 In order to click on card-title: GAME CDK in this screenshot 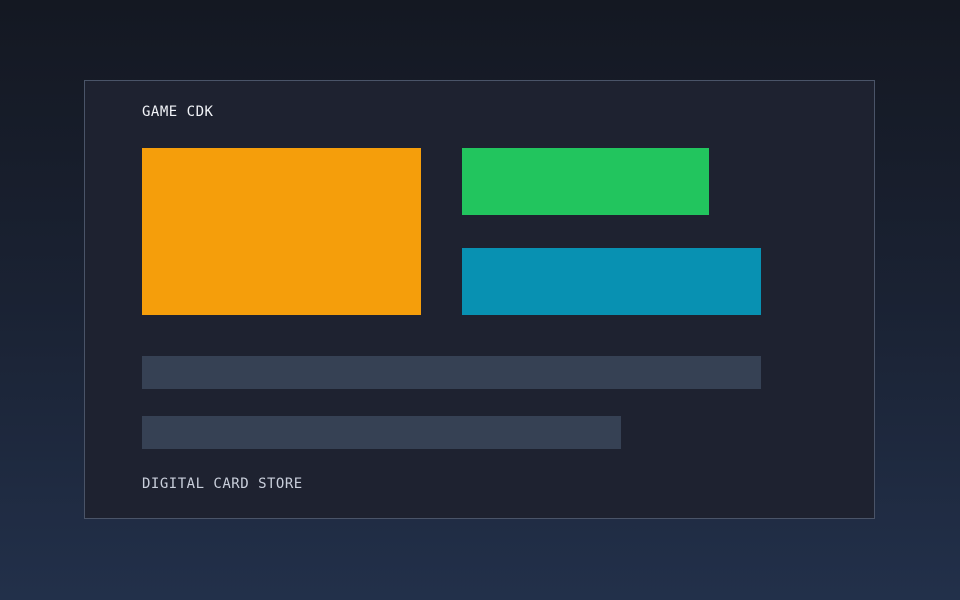, I will do `click(178, 112)`.